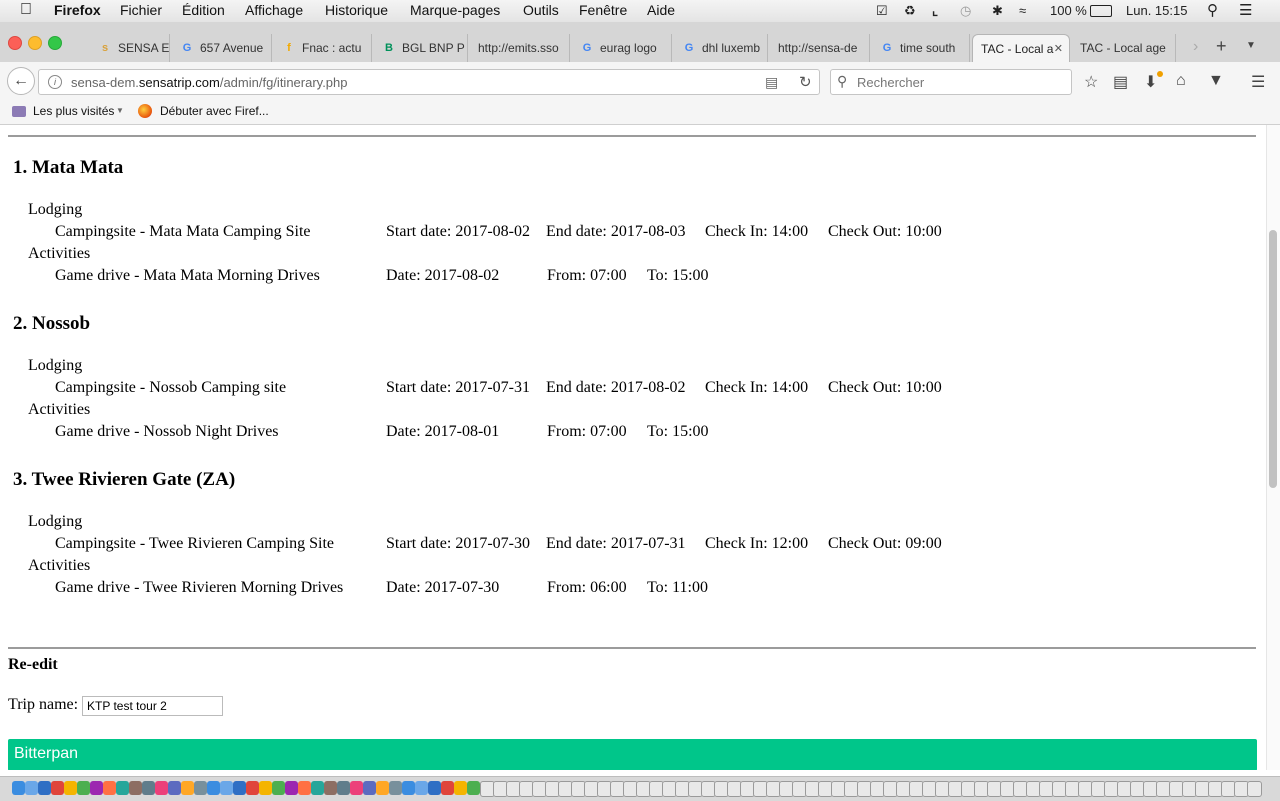  I want to click on menu-affichage: Affichage, so click(274, 10).